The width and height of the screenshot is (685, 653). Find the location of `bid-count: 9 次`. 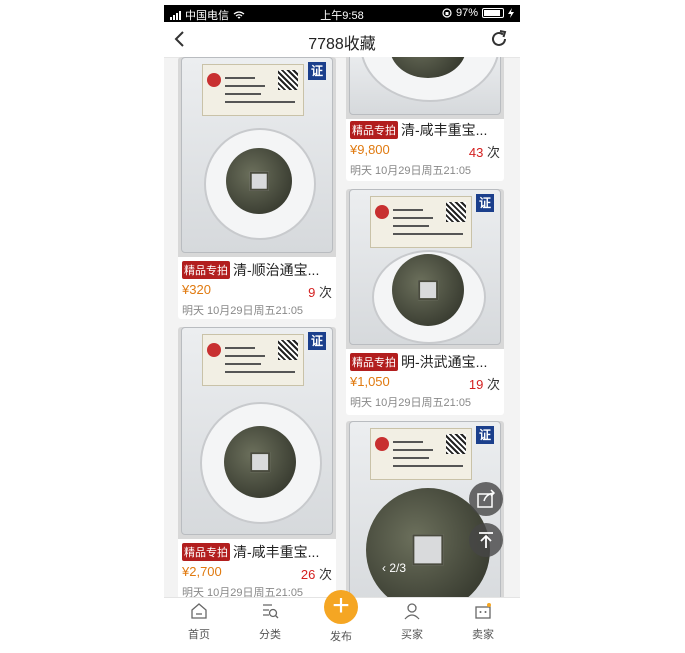

bid-count: 9 次 is located at coordinates (320, 291).